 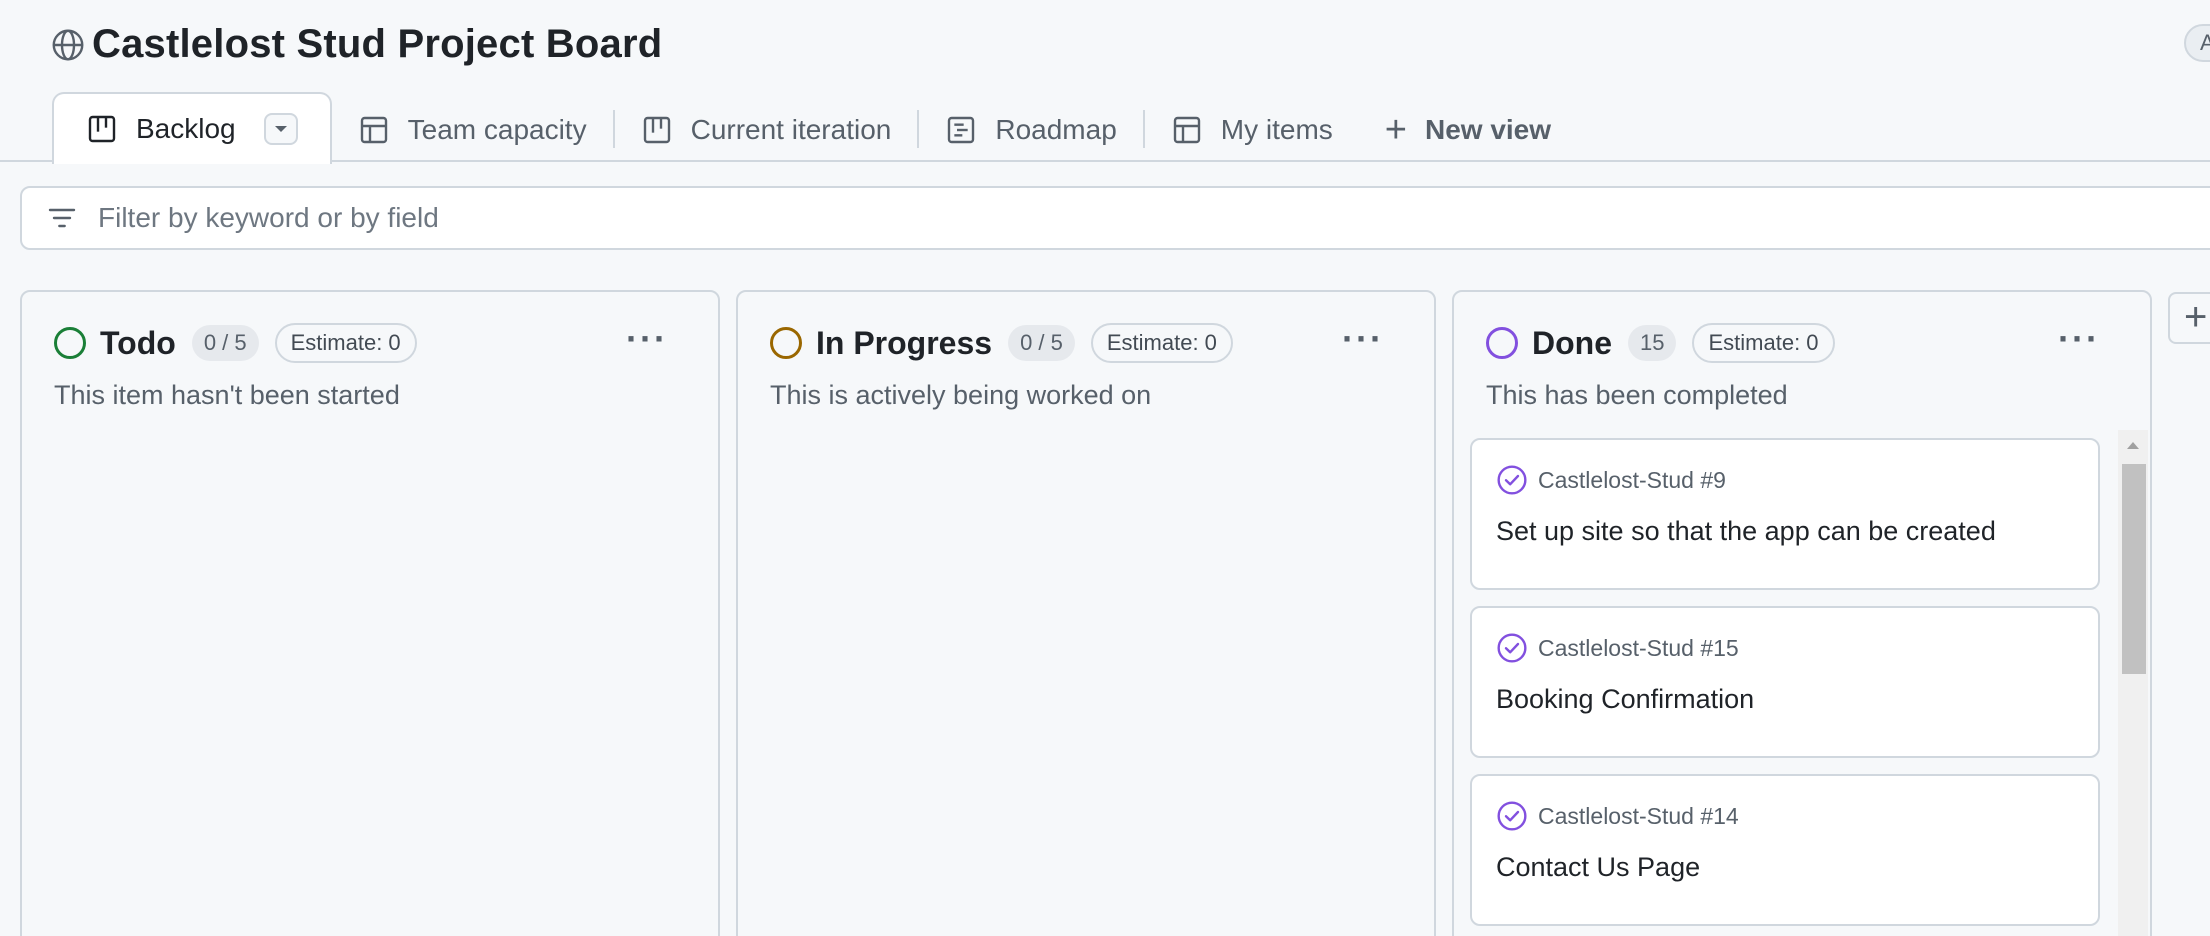 I want to click on issue-card: Castlelost-Stud #15 Booking Confirmation, so click(x=1785, y=682).